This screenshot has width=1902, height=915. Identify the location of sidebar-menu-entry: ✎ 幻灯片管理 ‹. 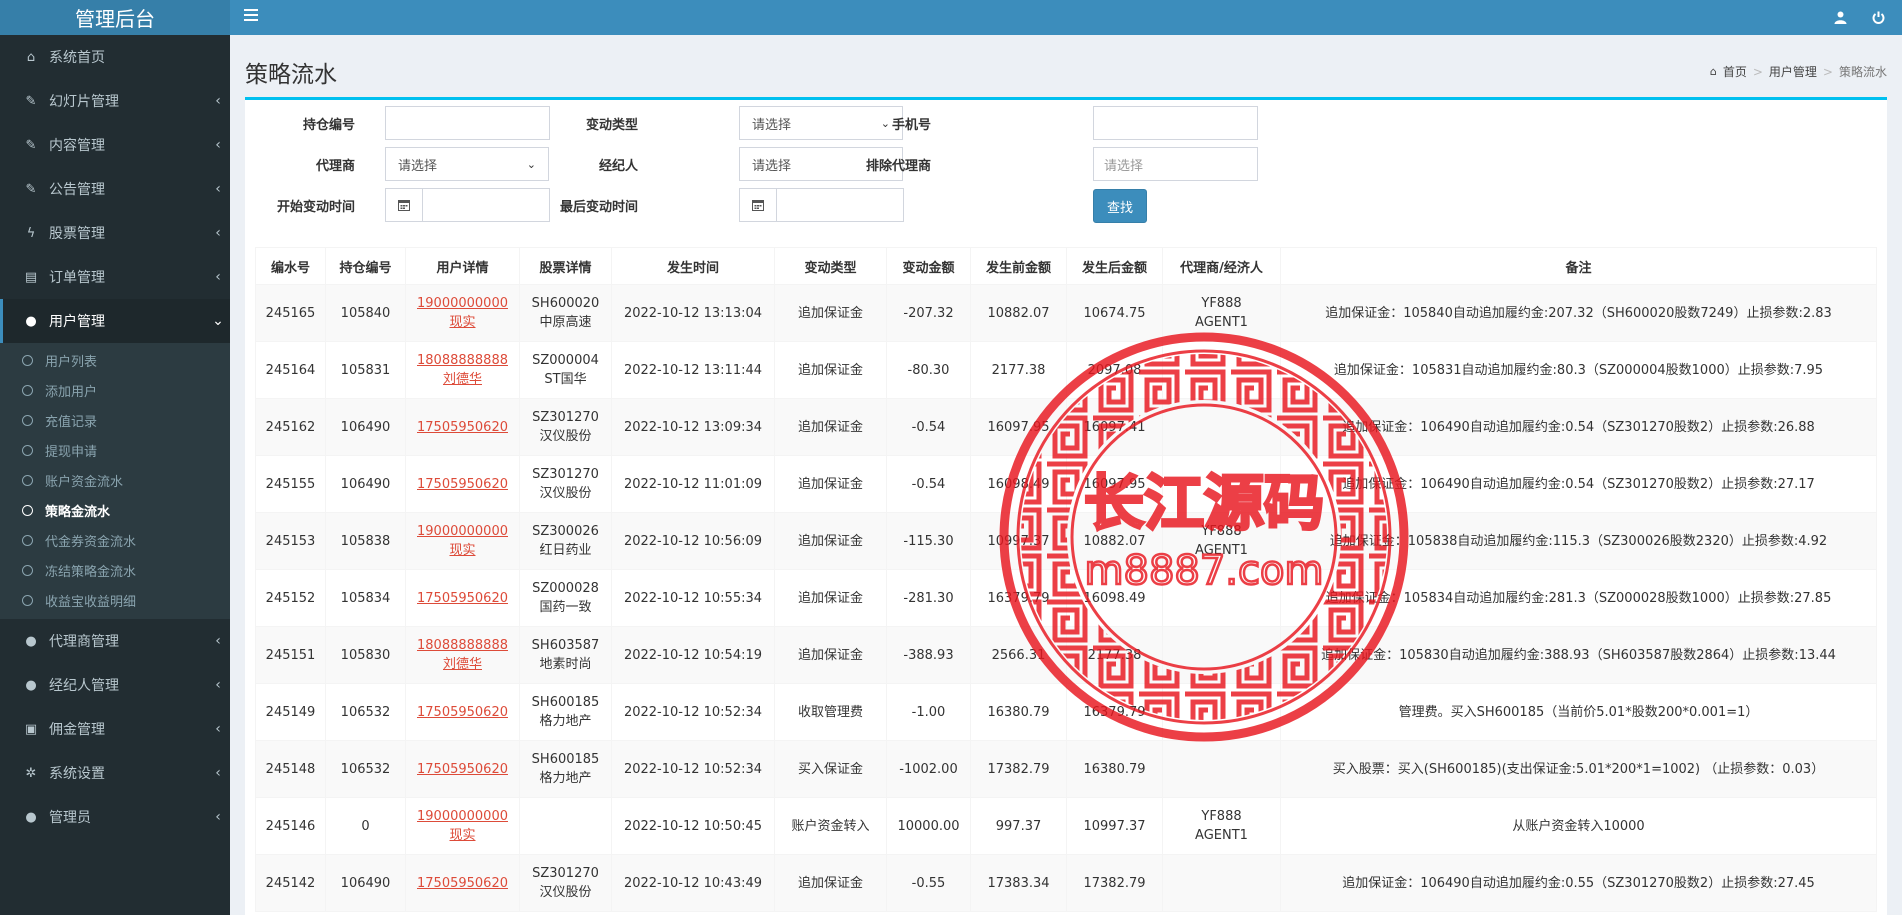
(115, 101).